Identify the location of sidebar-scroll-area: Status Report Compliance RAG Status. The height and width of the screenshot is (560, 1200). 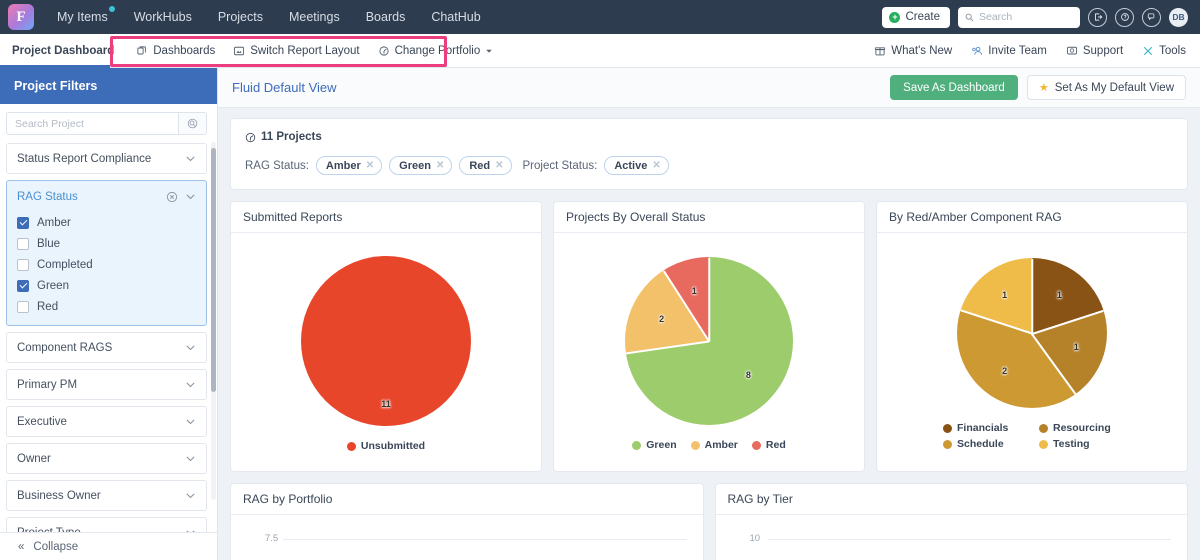
(108, 318).